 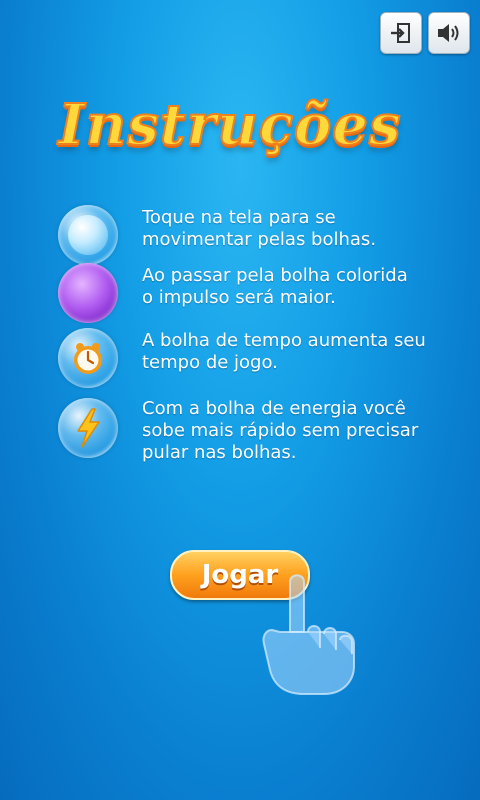 What do you see at coordinates (239, 297) in the screenshot?
I see `instruction-line: o impulso será maior.` at bounding box center [239, 297].